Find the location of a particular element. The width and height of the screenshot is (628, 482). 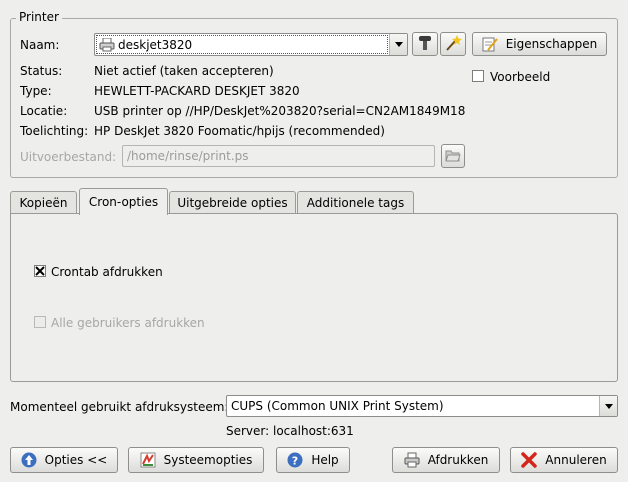

toner-icon is located at coordinates (425, 44).